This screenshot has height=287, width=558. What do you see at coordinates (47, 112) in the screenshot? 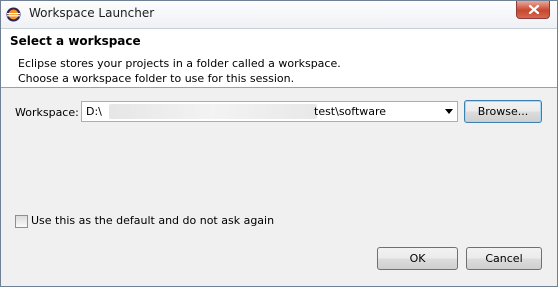
I see `workspace-label: Workspace:` at bounding box center [47, 112].